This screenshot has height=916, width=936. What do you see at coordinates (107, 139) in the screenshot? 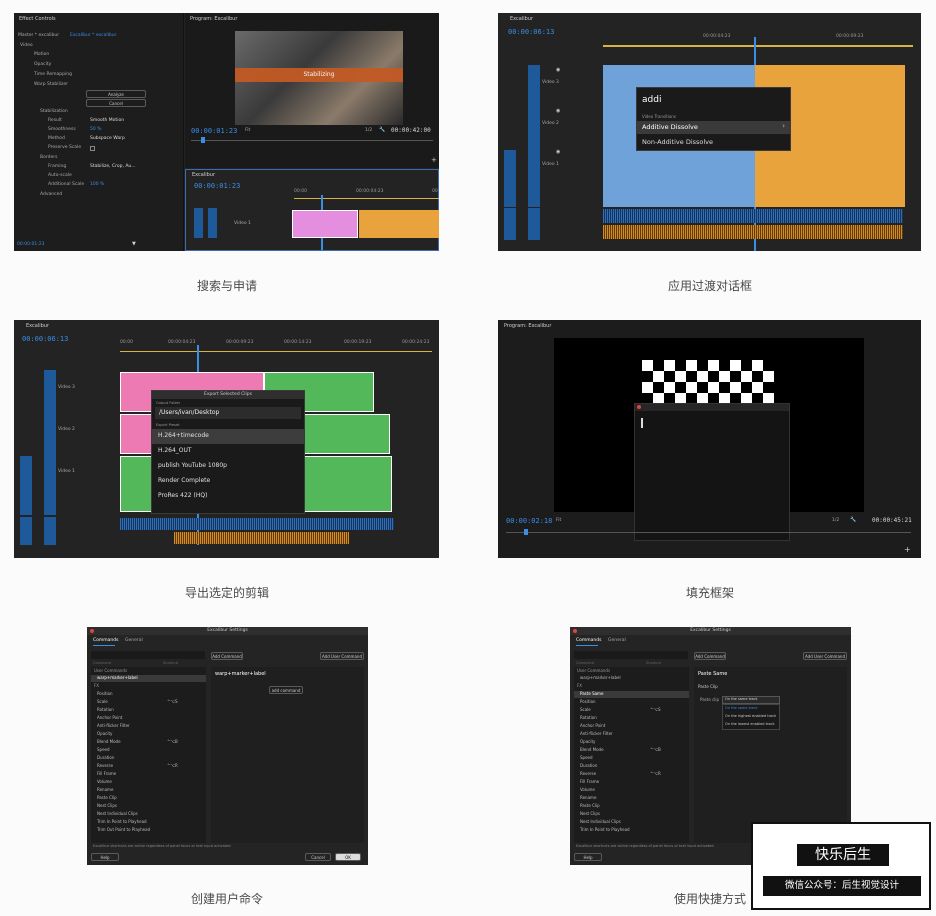
I see `method-dropdown: Subspace Warp` at bounding box center [107, 139].